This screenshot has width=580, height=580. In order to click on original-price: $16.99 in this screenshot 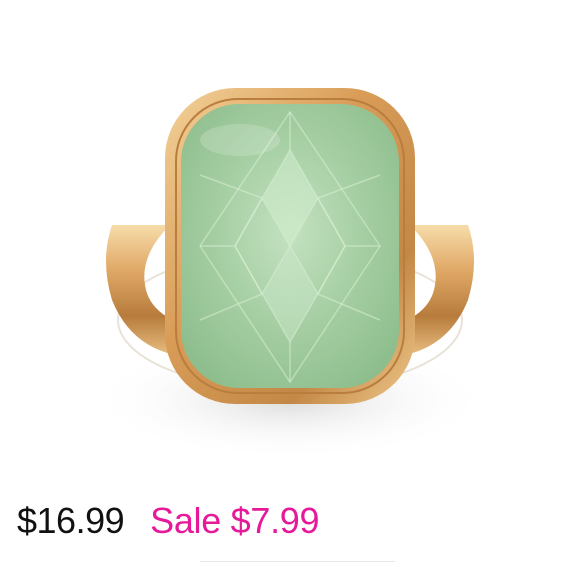, I will do `click(71, 520)`.